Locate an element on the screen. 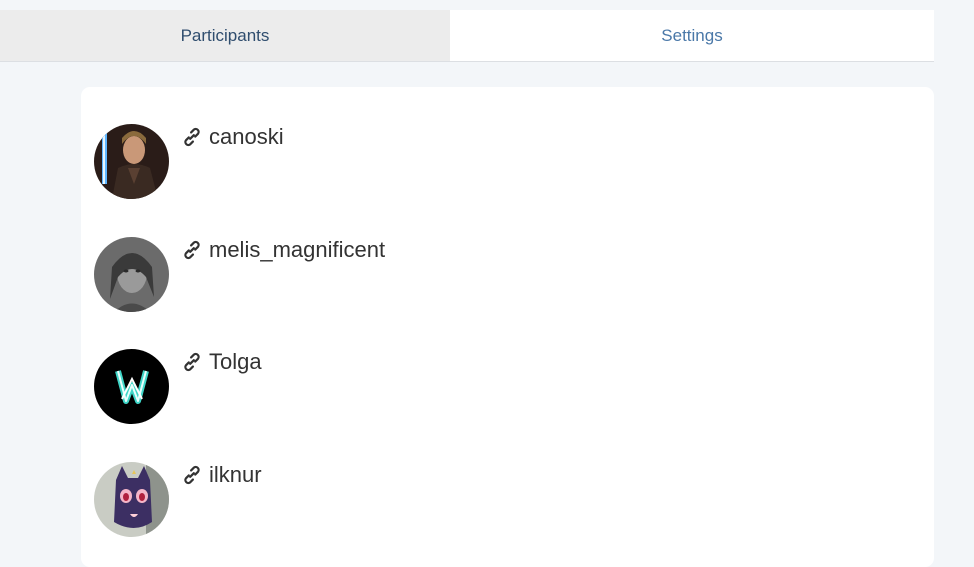  participant-name-row: canoski is located at coordinates (232, 137).